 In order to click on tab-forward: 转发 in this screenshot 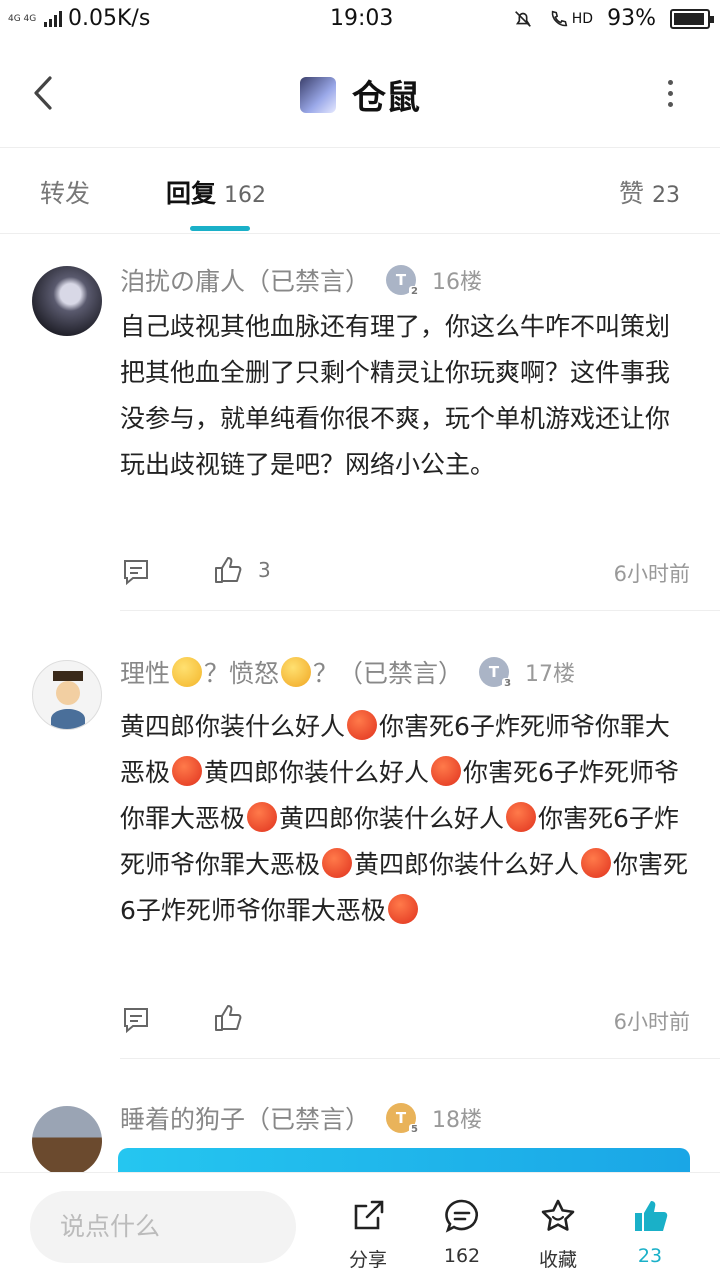, I will do `click(65, 192)`.